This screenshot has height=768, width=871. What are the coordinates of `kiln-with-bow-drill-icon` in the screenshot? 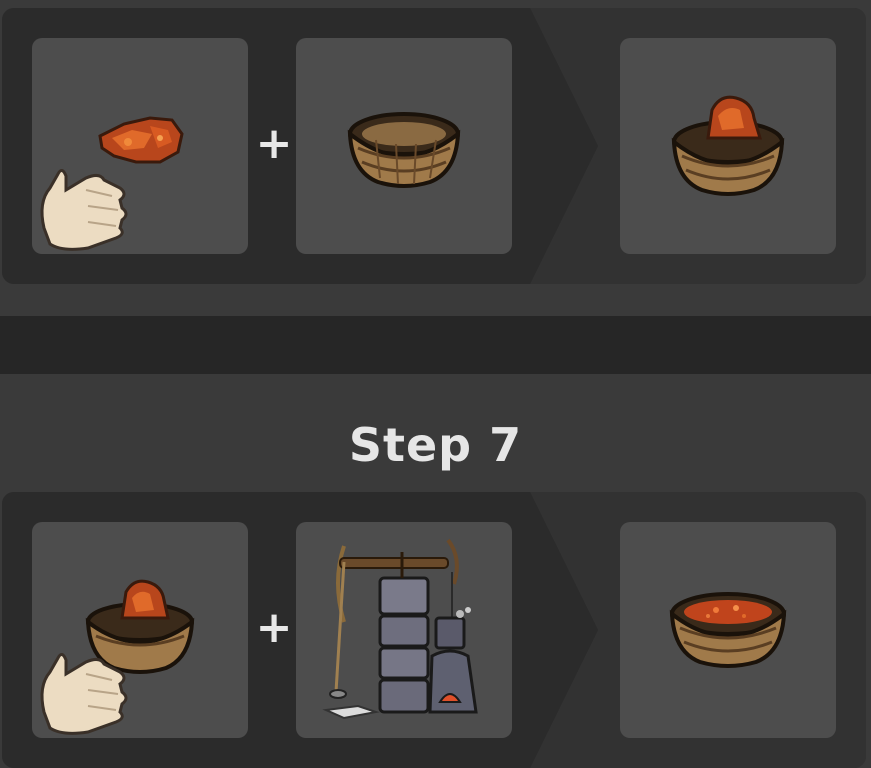 It's located at (400, 629).